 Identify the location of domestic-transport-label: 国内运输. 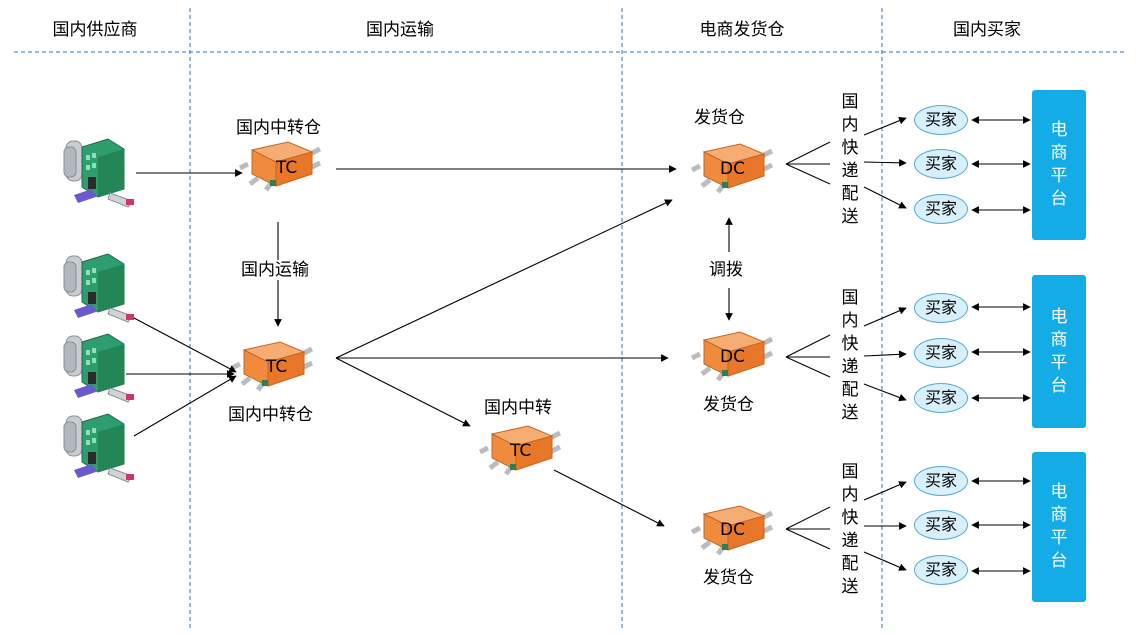
(275, 270).